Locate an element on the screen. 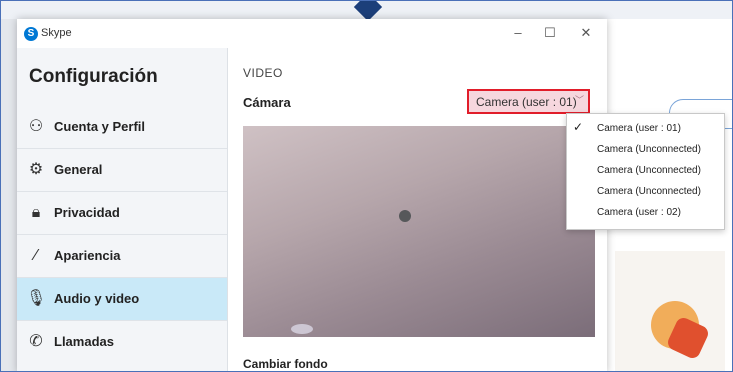 The width and height of the screenshot is (733, 372). minimize-button: – is located at coordinates (518, 33).